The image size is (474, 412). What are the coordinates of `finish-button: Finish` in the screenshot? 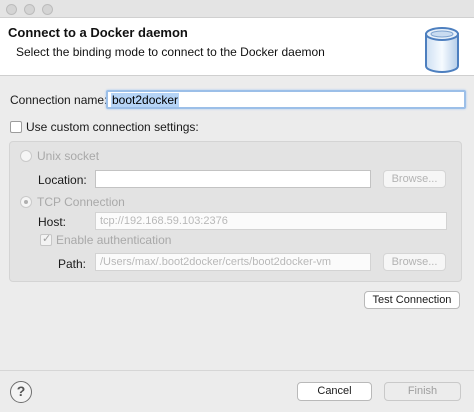 It's located at (422, 391).